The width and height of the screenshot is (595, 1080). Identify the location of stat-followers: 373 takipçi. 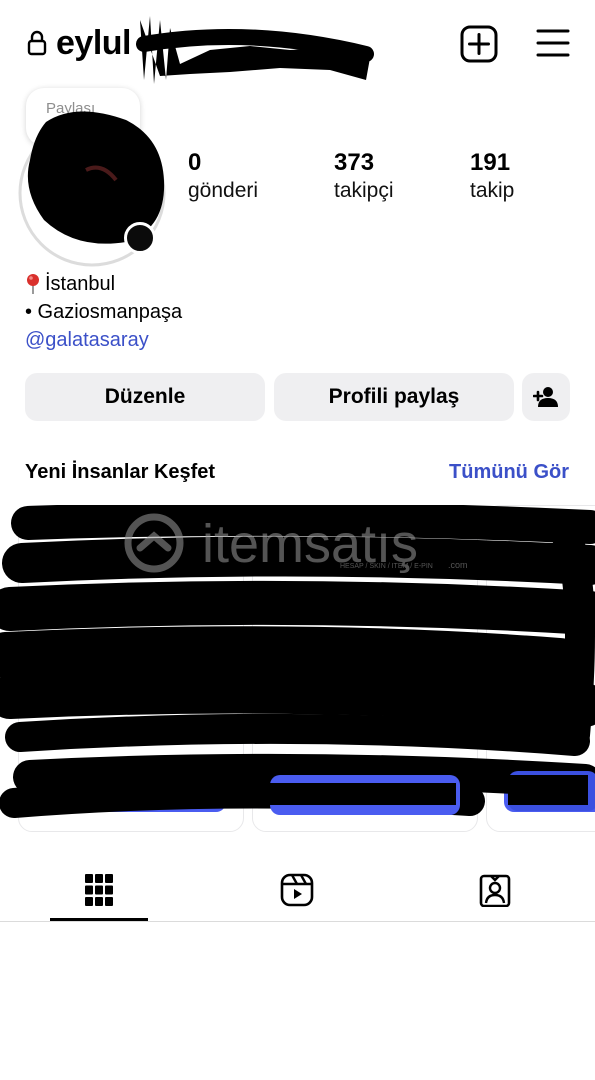
(364, 176).